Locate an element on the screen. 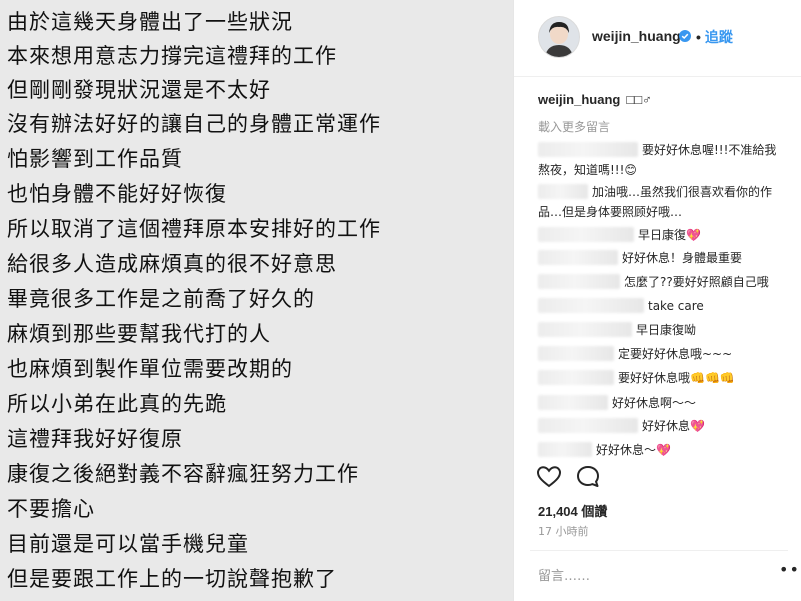 Image resolution: width=801 pixels, height=601 pixels. photo-text-line: 畢竟很多工作是之前喬了好久的 is located at coordinates (161, 299).